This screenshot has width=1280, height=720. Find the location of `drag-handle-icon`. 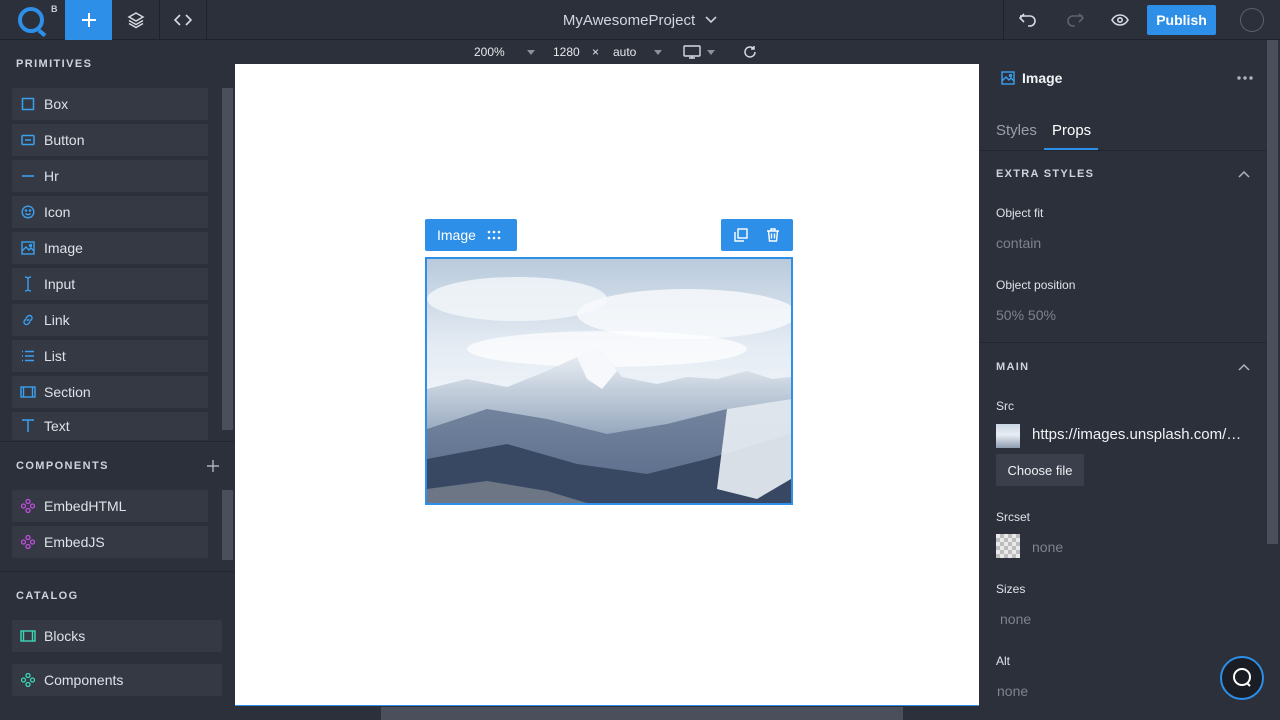

drag-handle-icon is located at coordinates (494, 235).